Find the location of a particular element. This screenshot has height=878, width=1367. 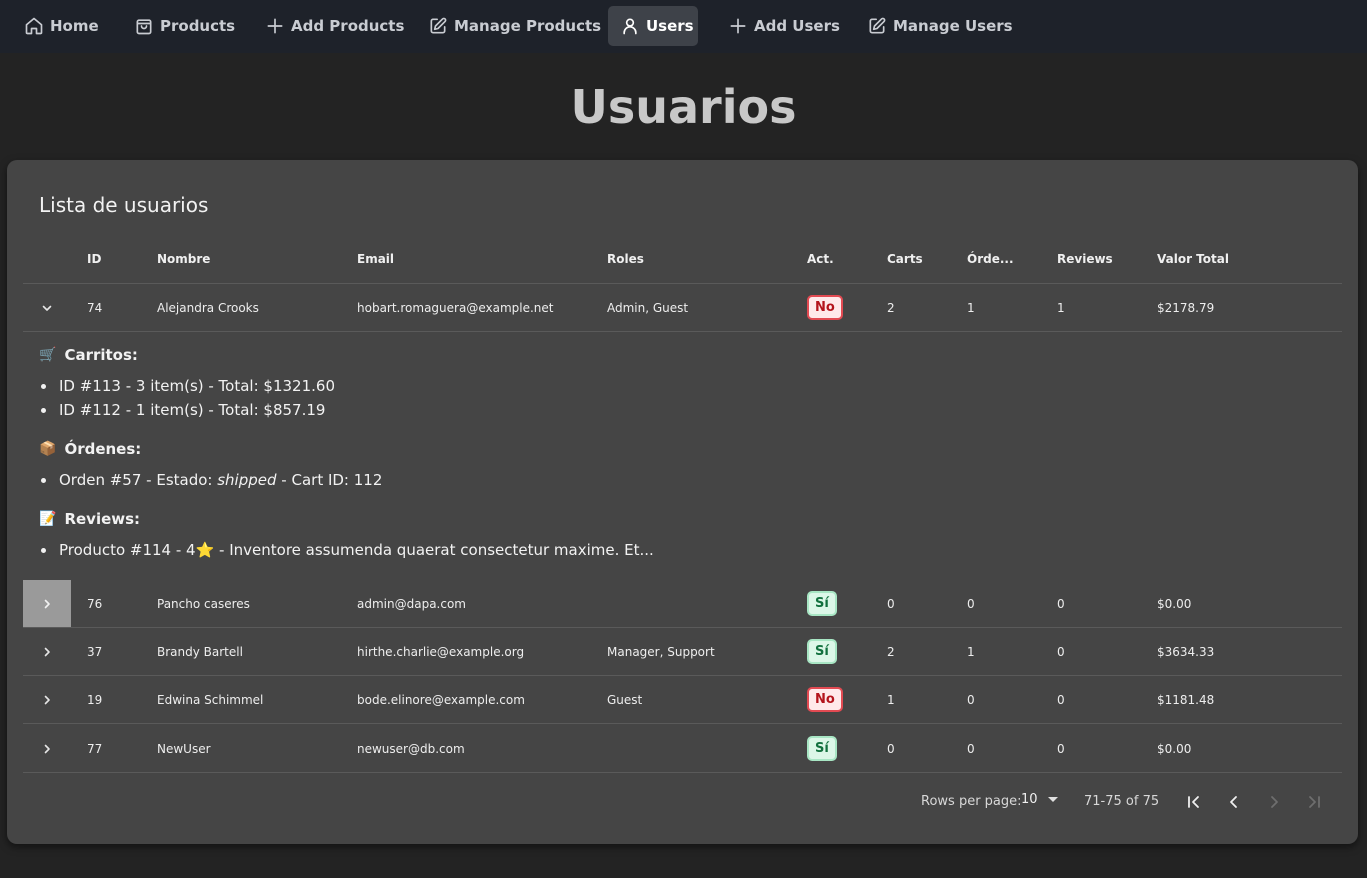

cell-name: Pancho caseres is located at coordinates (203, 604).